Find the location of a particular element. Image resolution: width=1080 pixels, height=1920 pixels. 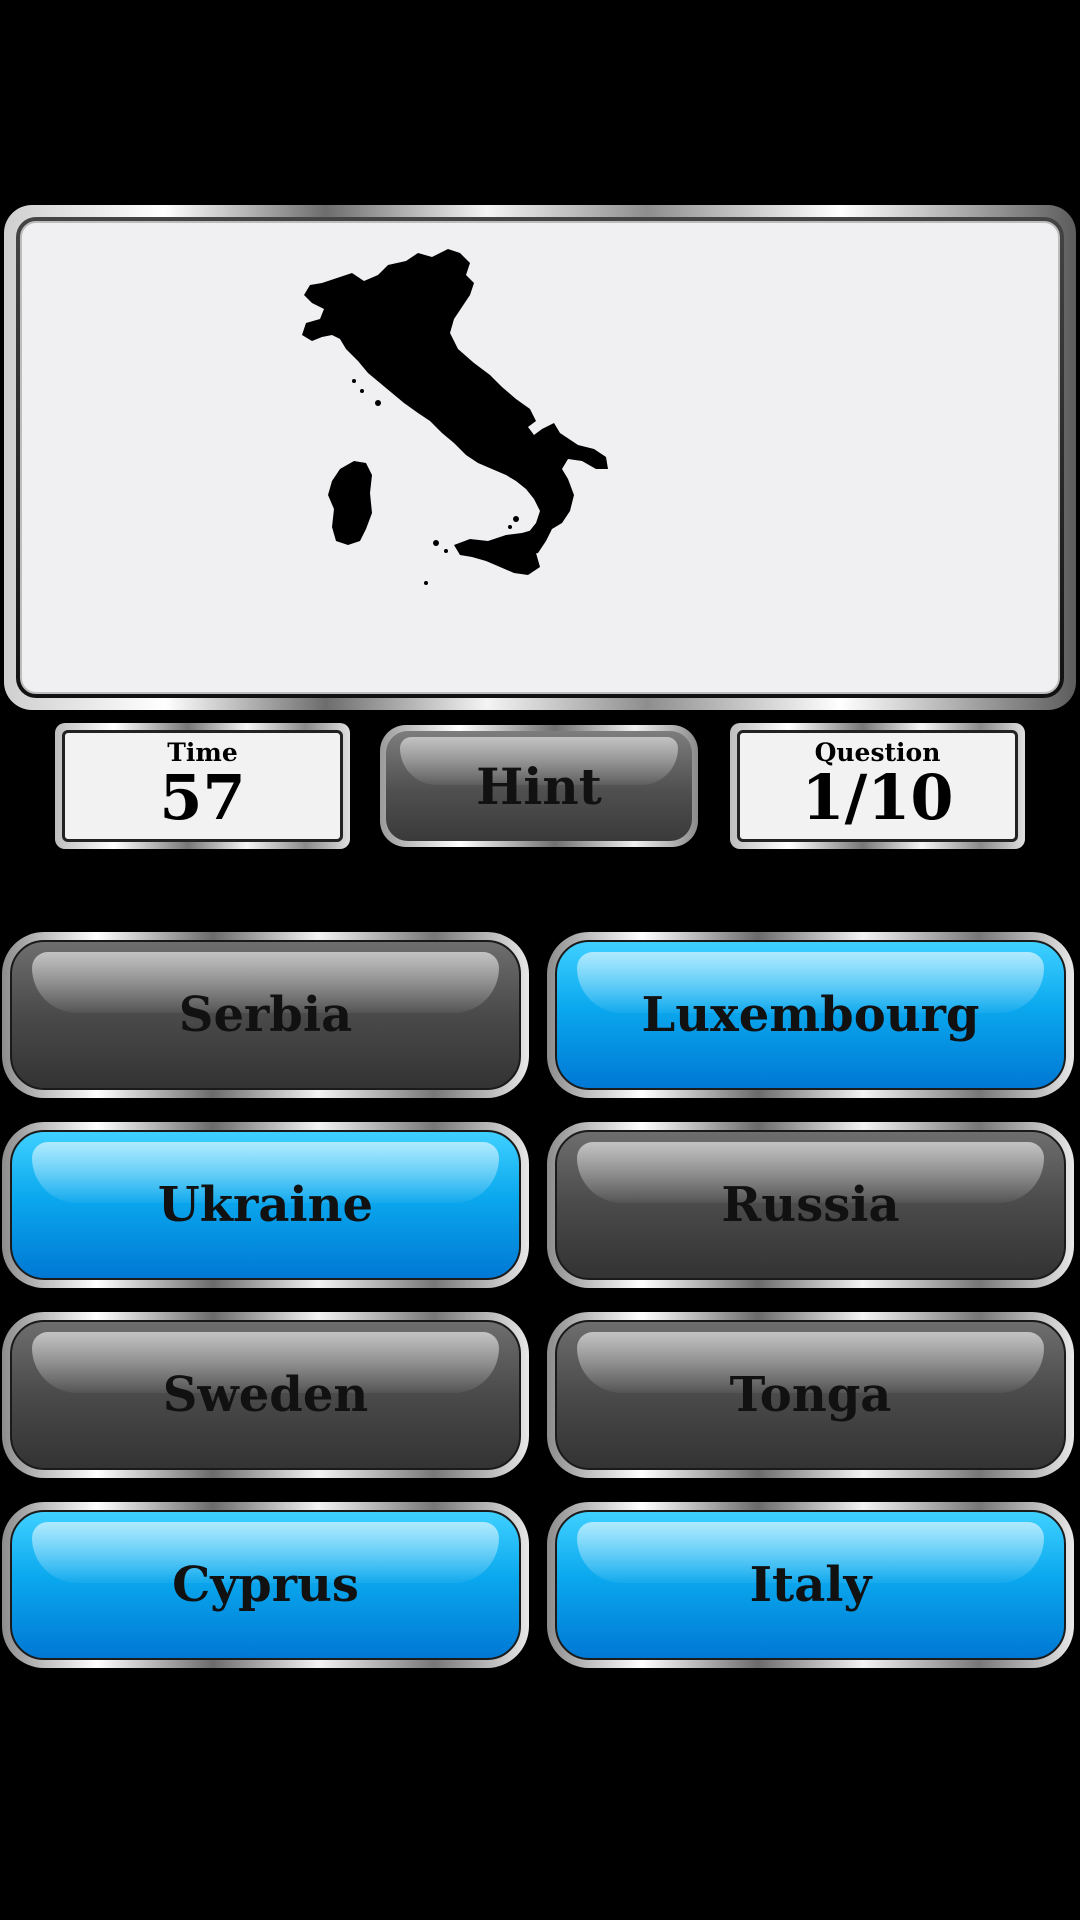

answer-button-face: Italy is located at coordinates (810, 1585).